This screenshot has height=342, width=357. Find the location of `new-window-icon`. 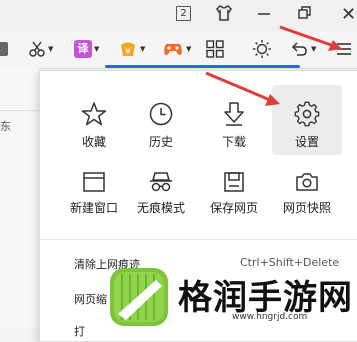

new-window-icon is located at coordinates (94, 182).